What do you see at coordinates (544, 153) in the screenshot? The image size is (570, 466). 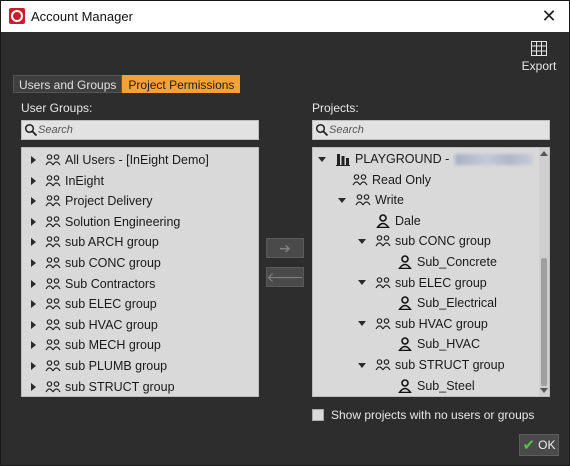 I see `scroll-up-arrow-icon` at bounding box center [544, 153].